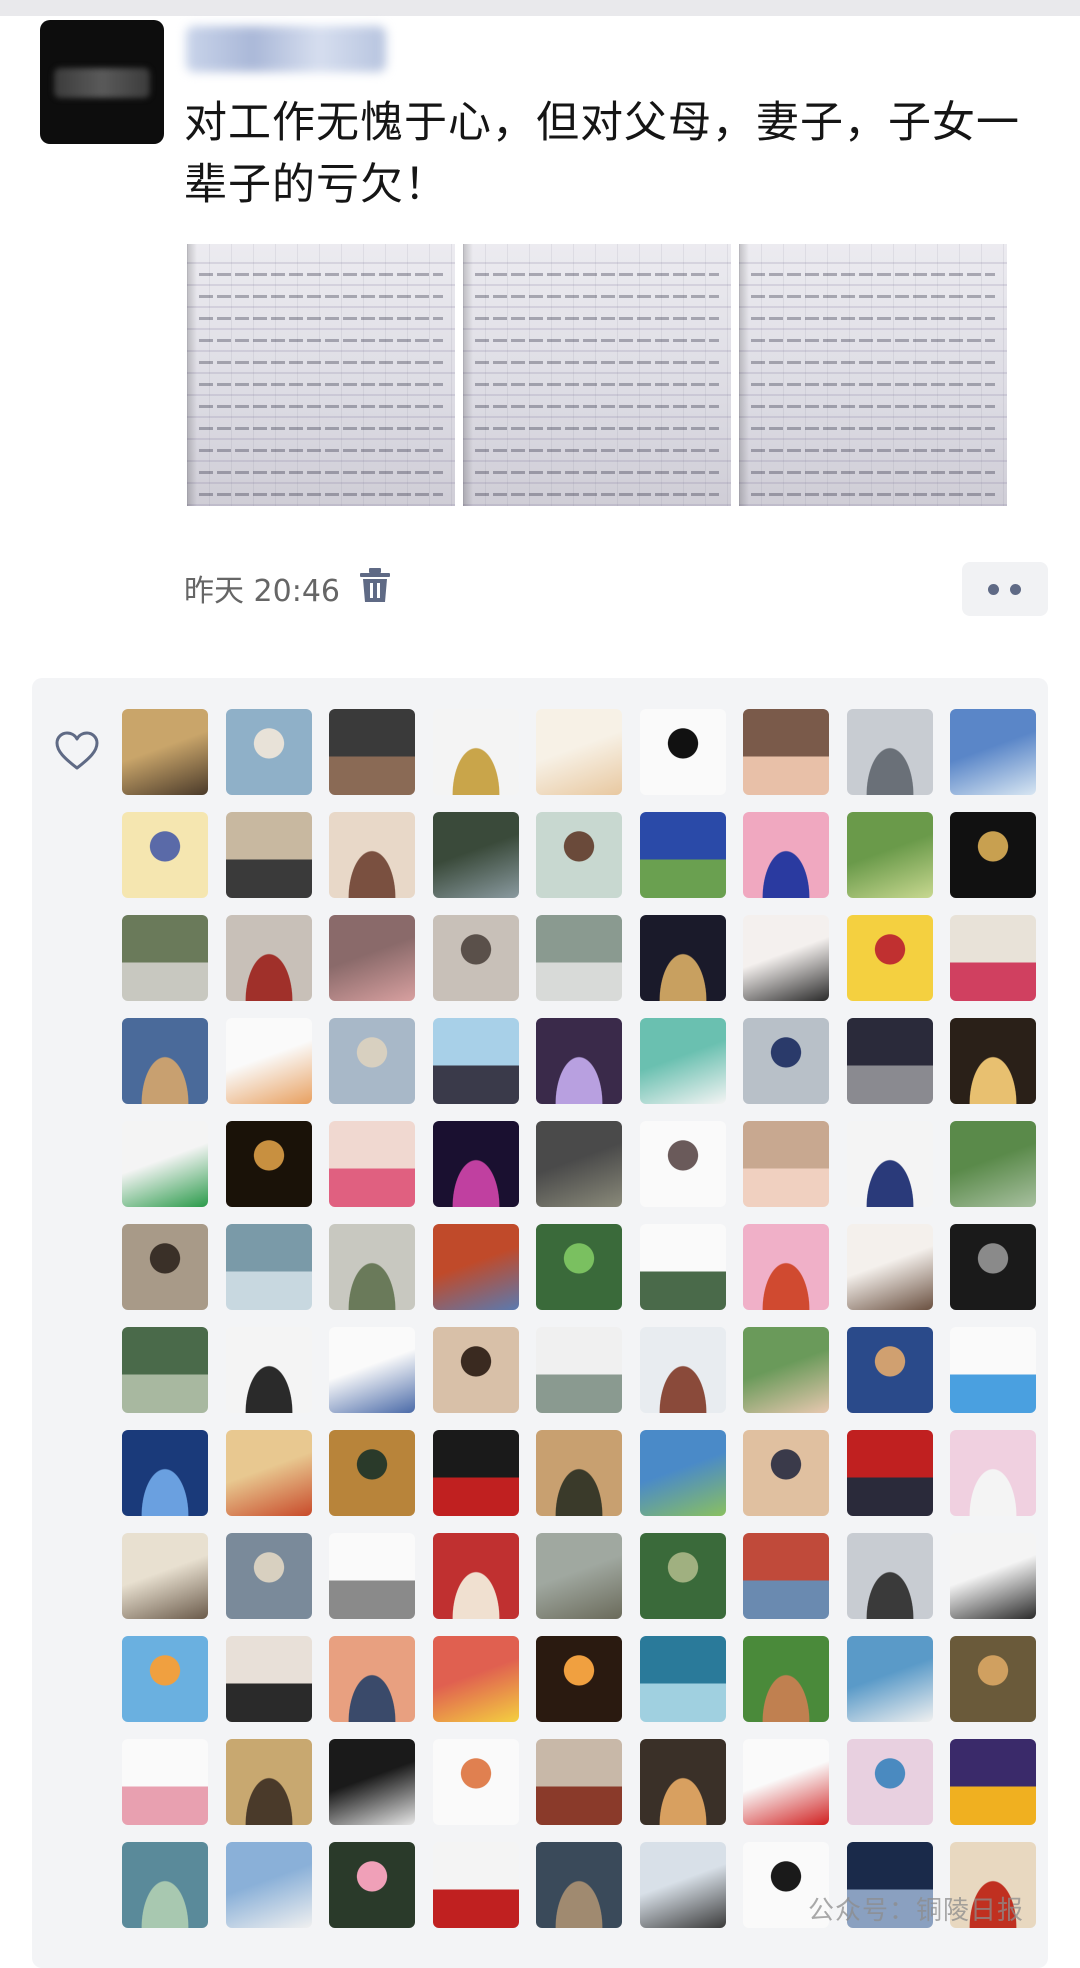 This screenshot has width=1080, height=1968. What do you see at coordinates (286, 49) in the screenshot?
I see `poster-name-blurred` at bounding box center [286, 49].